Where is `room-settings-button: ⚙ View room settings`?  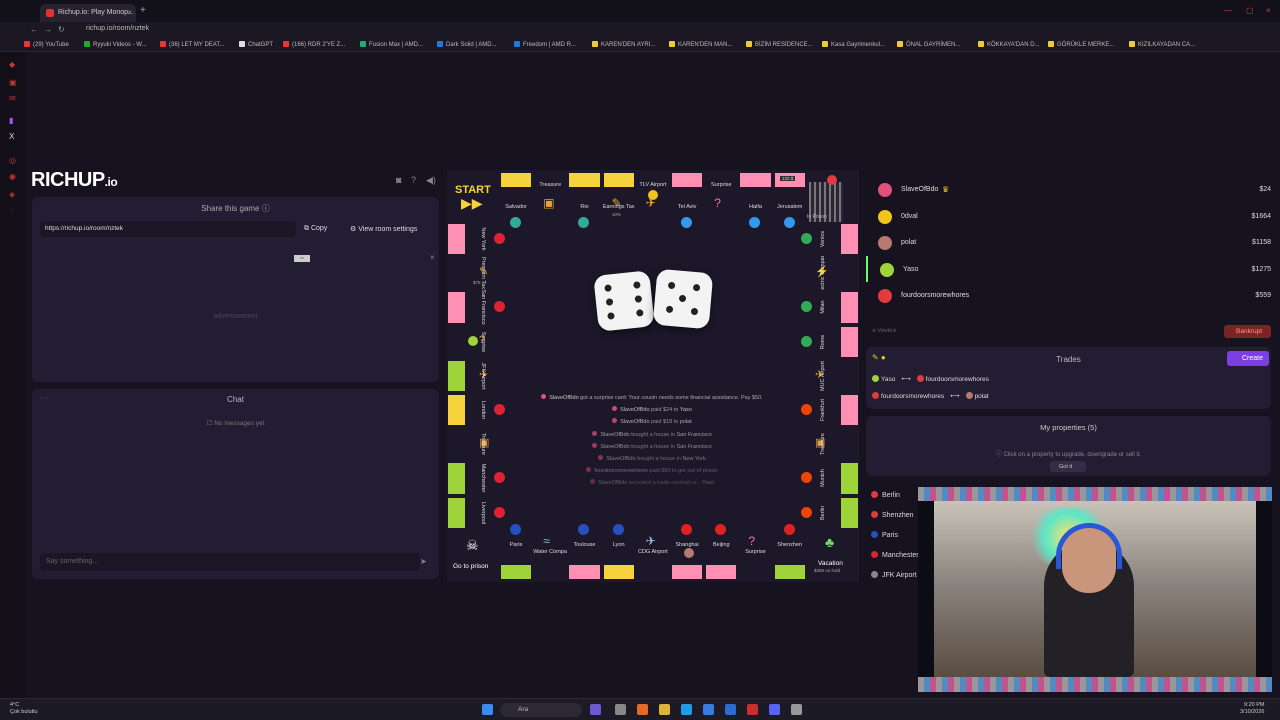
room-settings-button: ⚙ View room settings is located at coordinates (383, 229).